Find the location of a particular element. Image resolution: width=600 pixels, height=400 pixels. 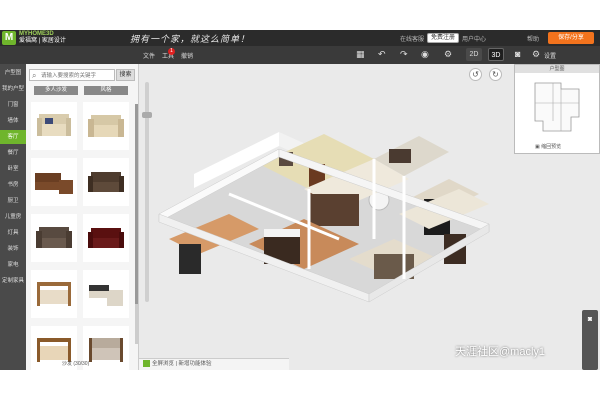

nav-item-doors: 门窗 is located at coordinates (13, 105).